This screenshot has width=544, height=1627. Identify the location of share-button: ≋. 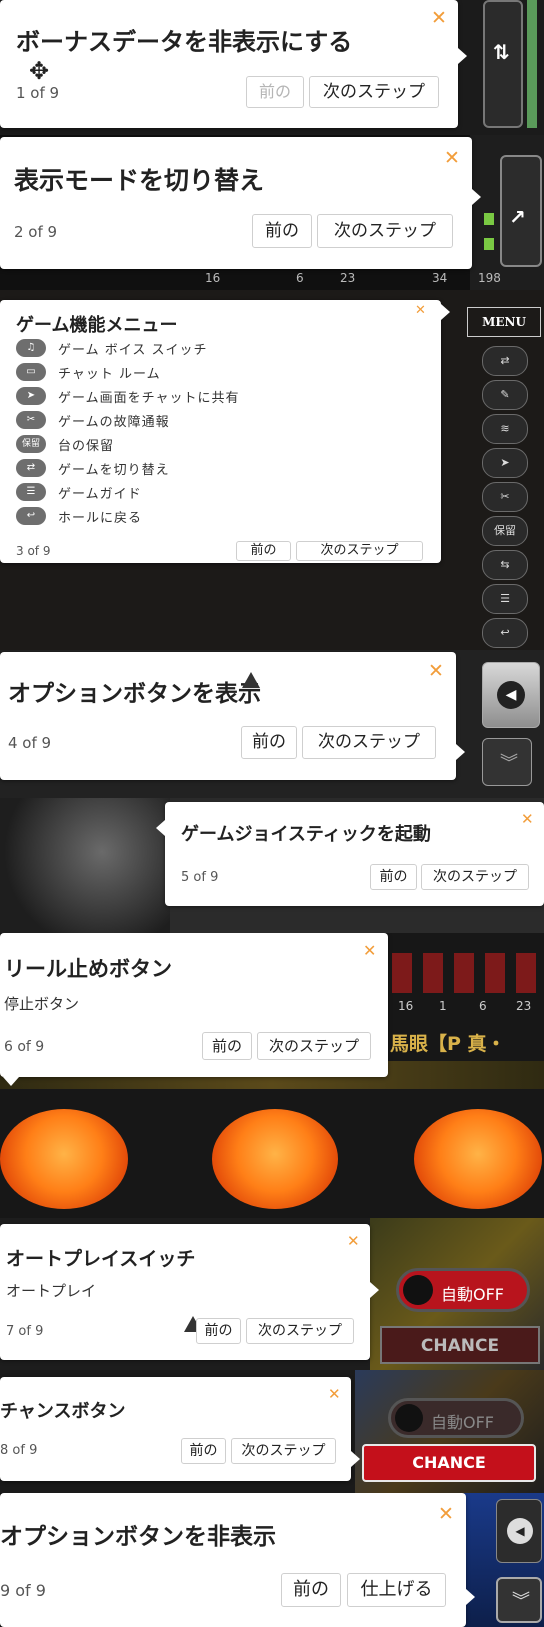
(505, 429).